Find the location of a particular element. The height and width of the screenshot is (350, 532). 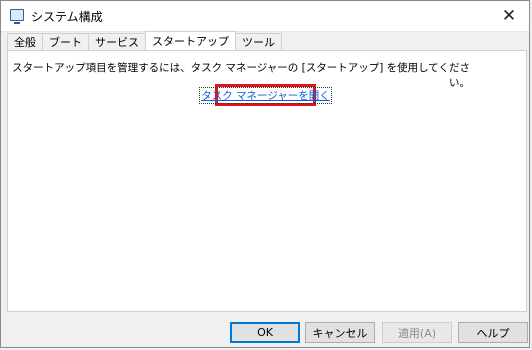

dialog-footer: OK キャンセル 適用(A) ヘルプ is located at coordinates (265, 331).